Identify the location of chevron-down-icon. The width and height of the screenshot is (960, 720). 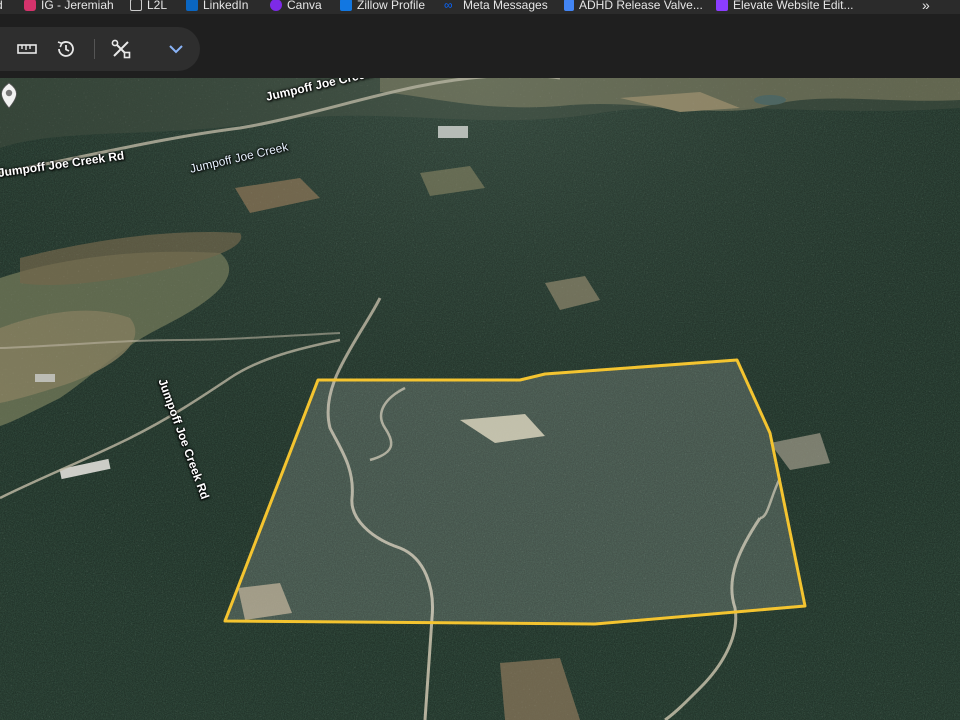
(176, 49).